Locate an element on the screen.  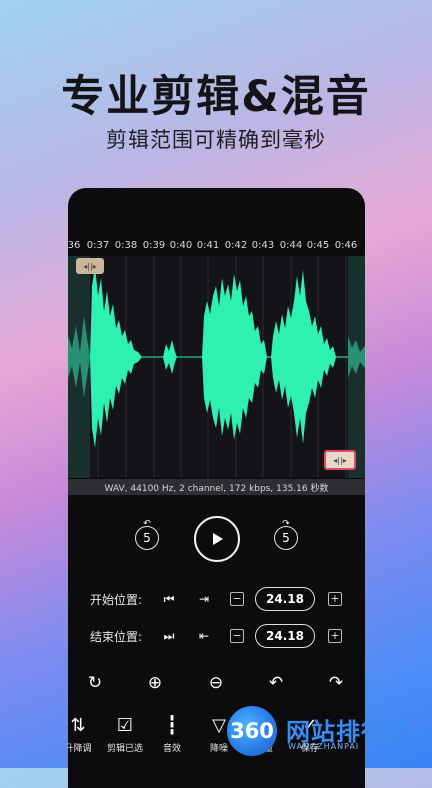
time-tick: 0:37 is located at coordinates (98, 245).